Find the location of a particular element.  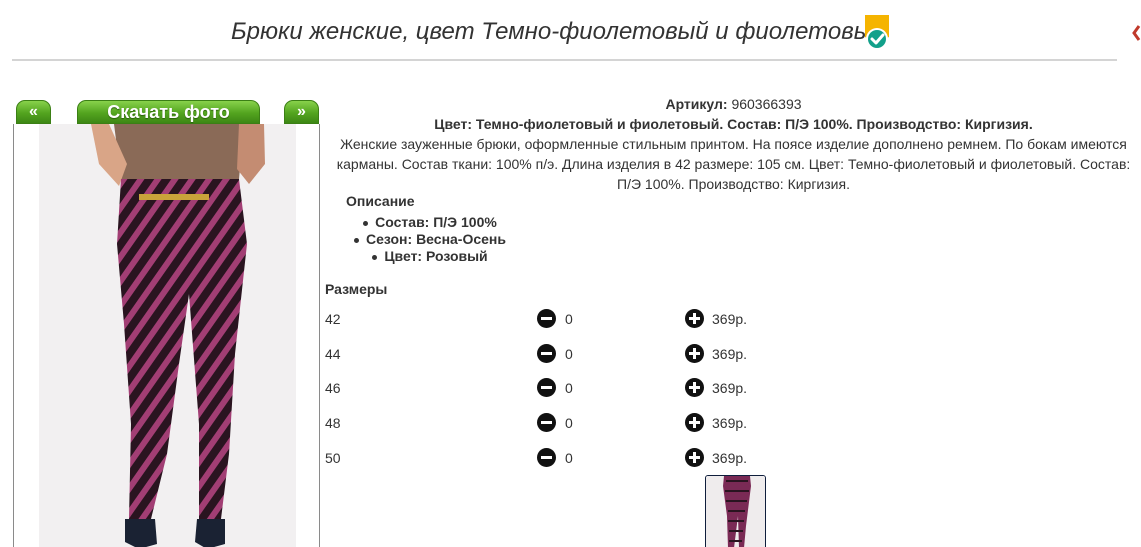

article-label: Артикул: is located at coordinates (696, 104).